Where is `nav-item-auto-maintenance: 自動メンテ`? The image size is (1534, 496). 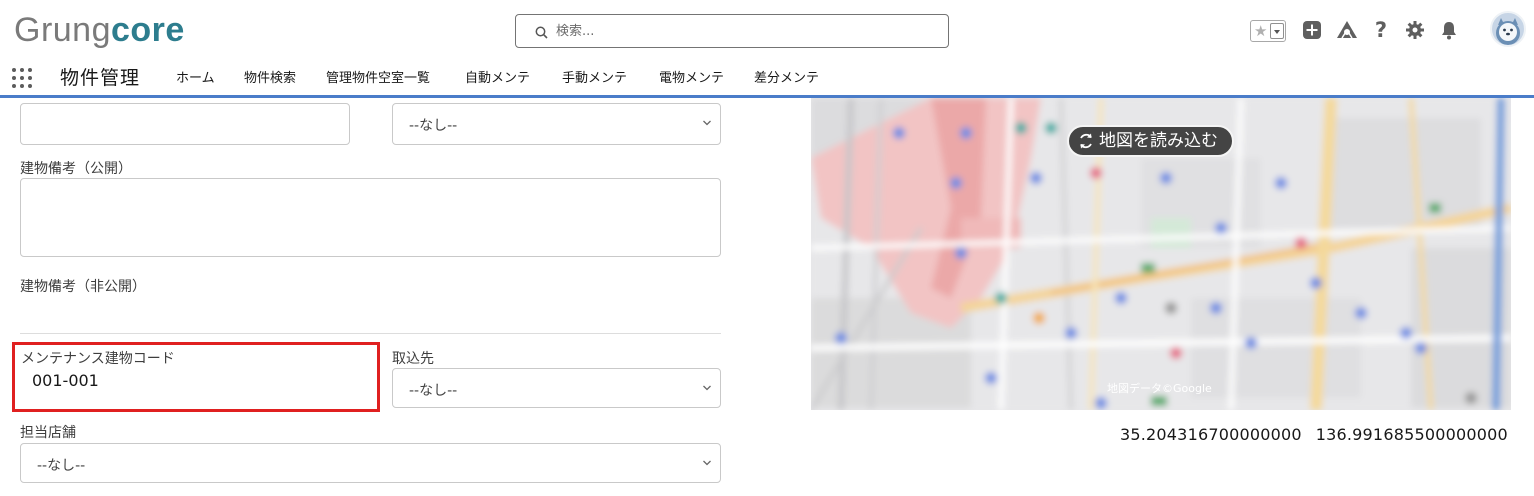 nav-item-auto-maintenance: 自動メンテ is located at coordinates (497, 79).